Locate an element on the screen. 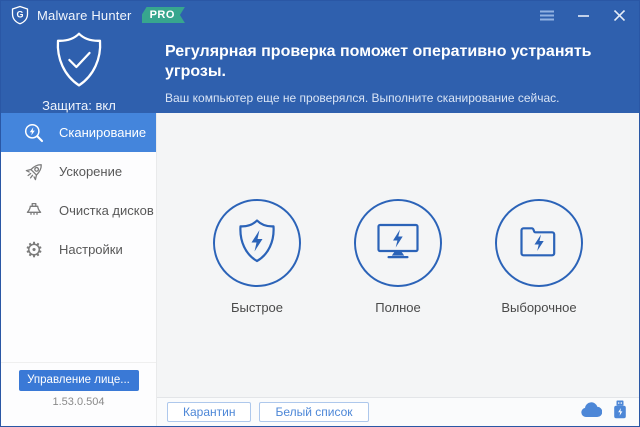 The image size is (640, 427). sidebar-item-scan: Сканирование is located at coordinates (78, 132).